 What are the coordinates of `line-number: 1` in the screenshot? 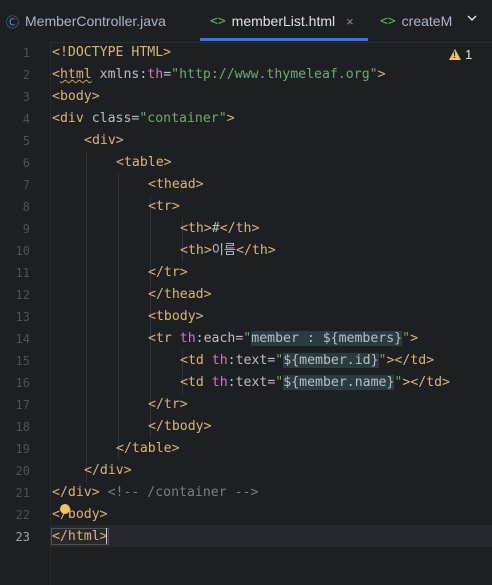 It's located at (26, 53).